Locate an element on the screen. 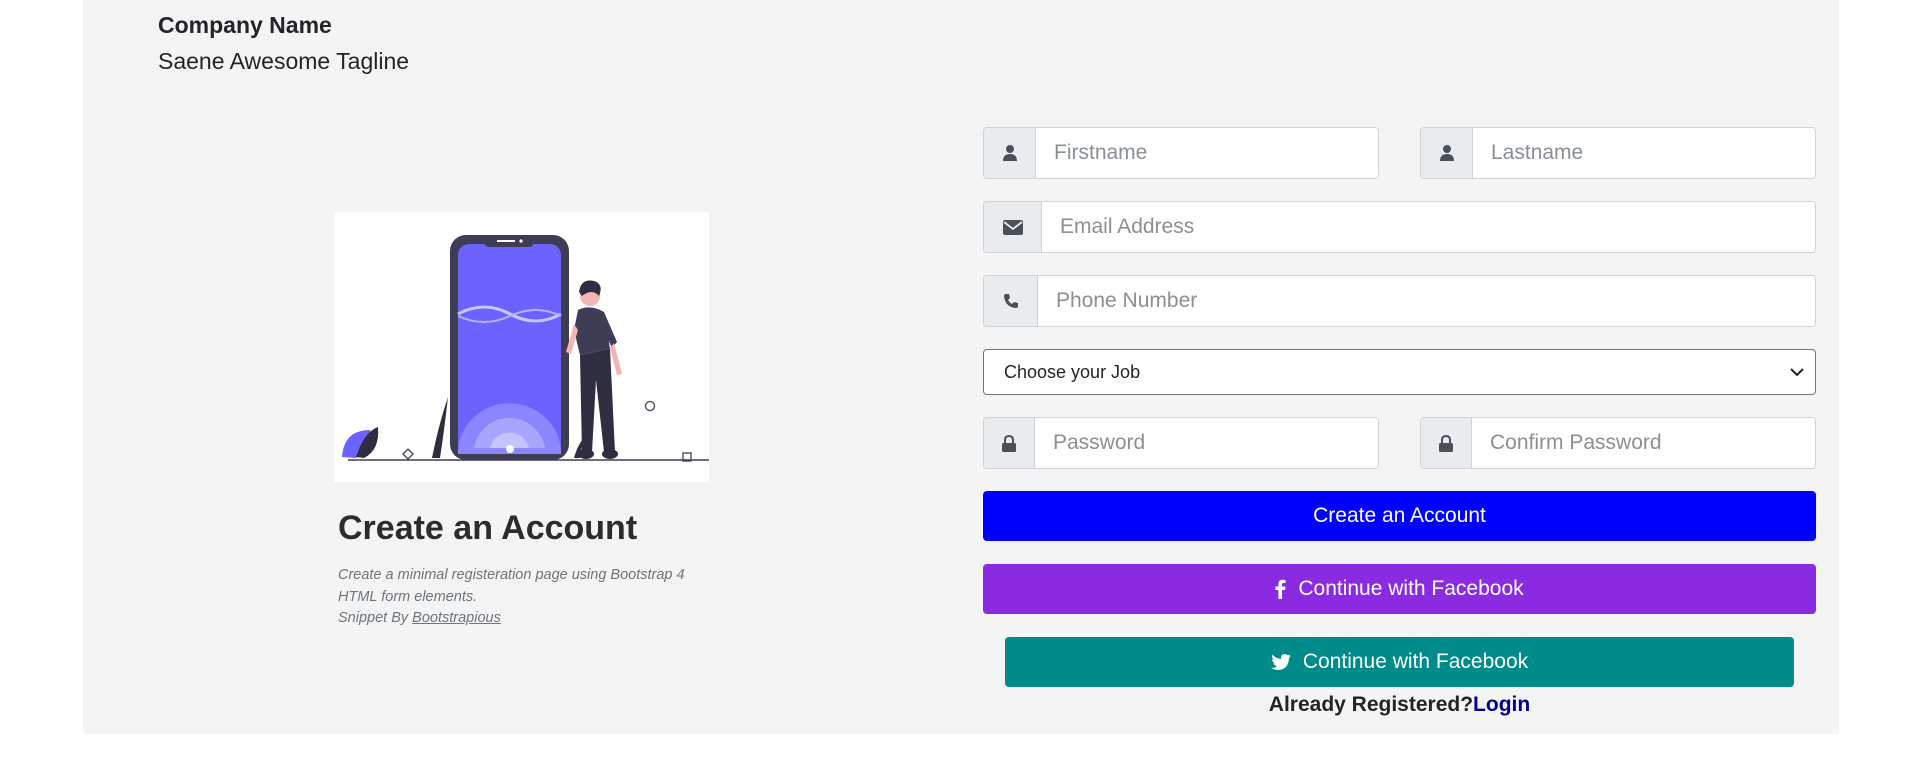  lastname-input is located at coordinates (1644, 153).